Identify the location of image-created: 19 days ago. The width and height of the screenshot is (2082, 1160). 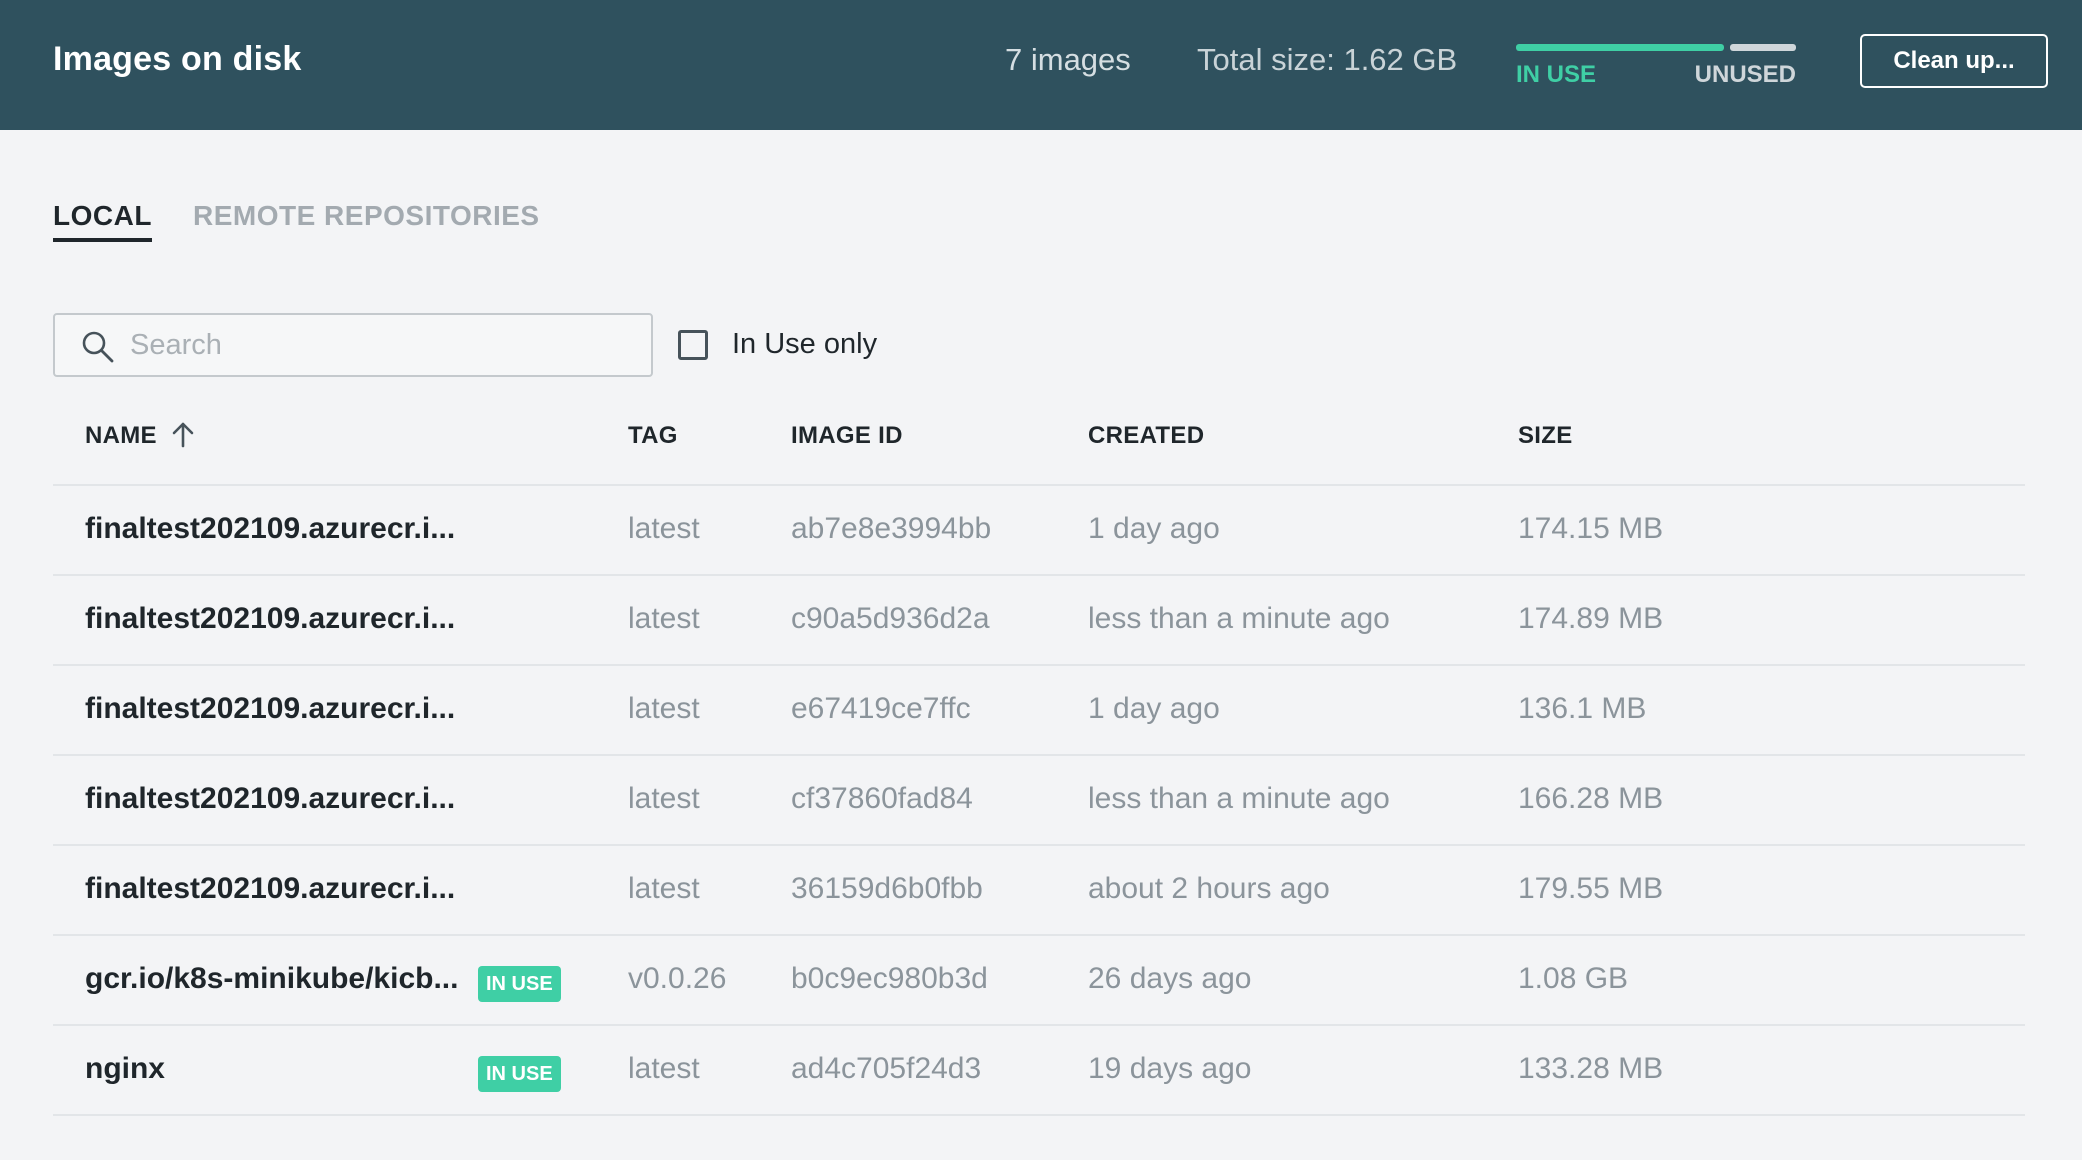
(1170, 1068).